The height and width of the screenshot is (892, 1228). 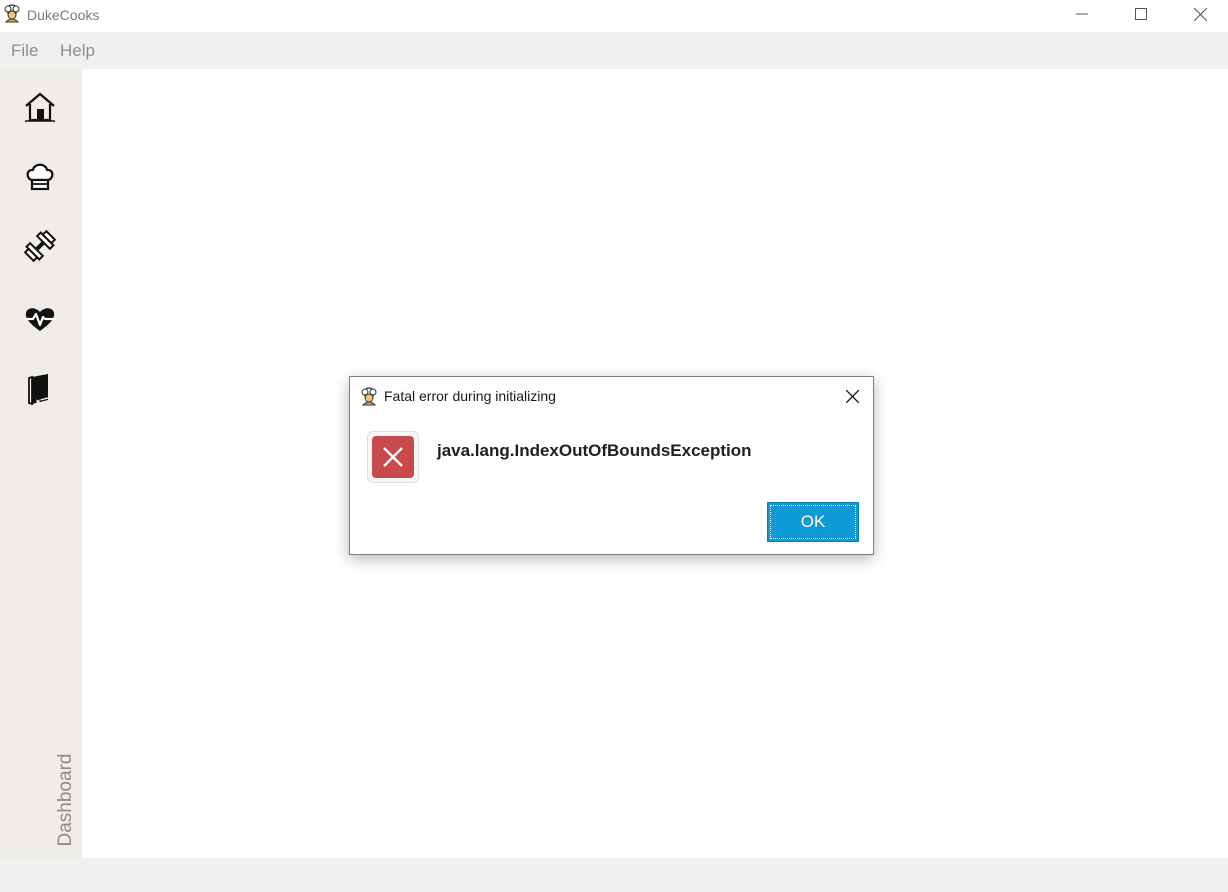 What do you see at coordinates (41, 463) in the screenshot?
I see `sidebar: Dashboard` at bounding box center [41, 463].